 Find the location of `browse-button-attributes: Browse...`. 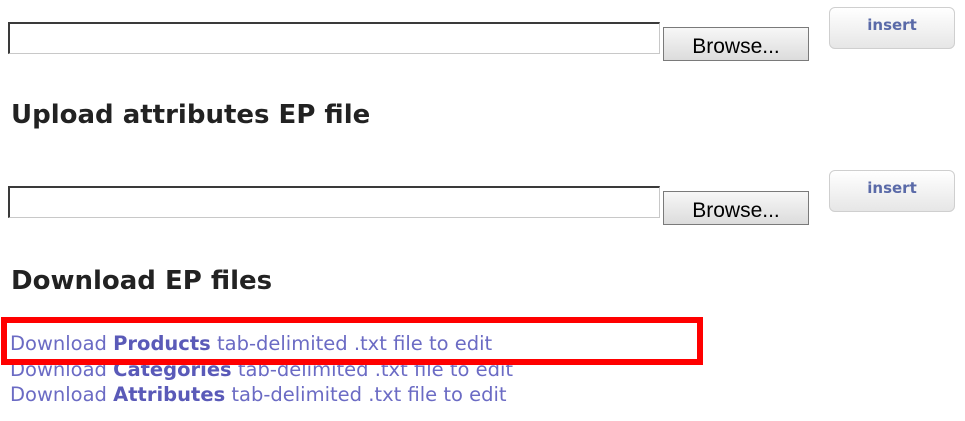

browse-button-attributes: Browse... is located at coordinates (736, 208).